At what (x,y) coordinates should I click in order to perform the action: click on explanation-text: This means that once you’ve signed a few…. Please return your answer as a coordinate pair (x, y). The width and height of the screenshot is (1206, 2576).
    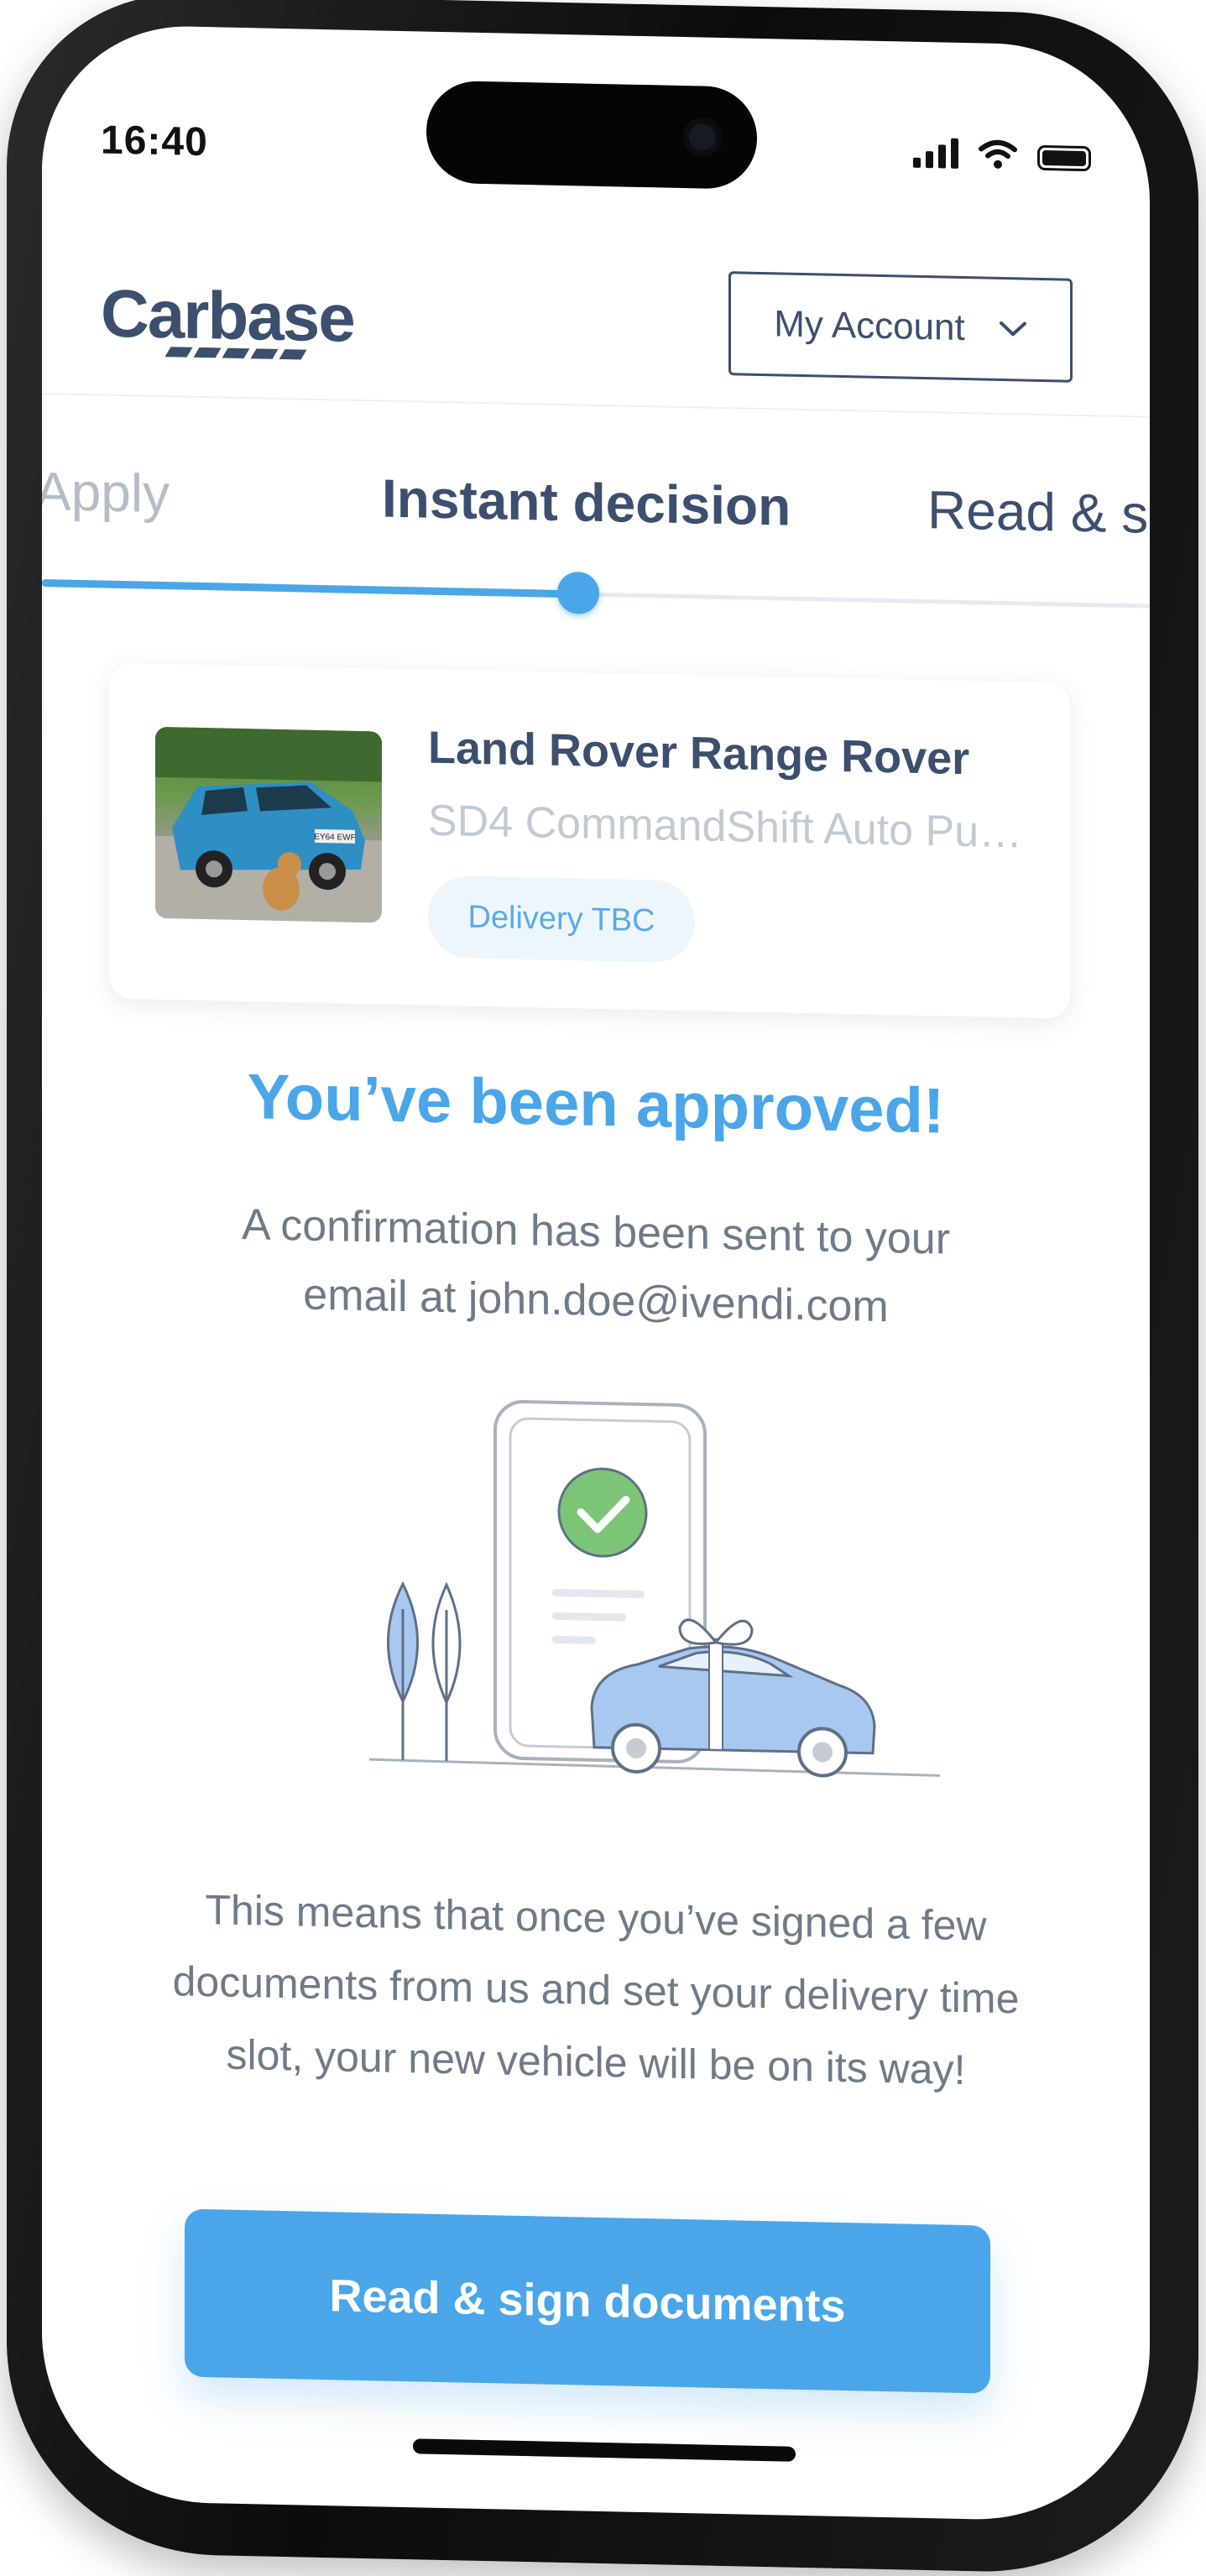
    Looking at the image, I should click on (596, 1990).